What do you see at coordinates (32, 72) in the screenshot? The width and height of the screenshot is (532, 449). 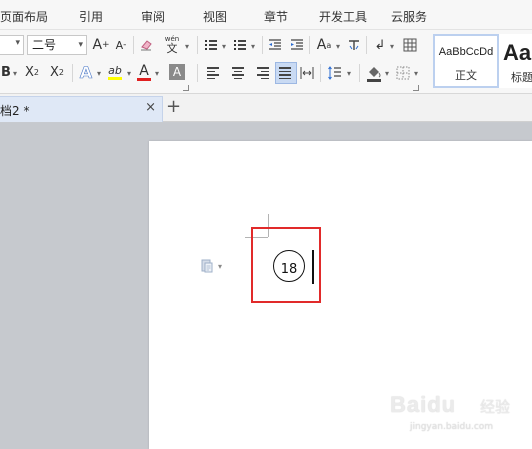 I see `superscript-button: X2` at bounding box center [32, 72].